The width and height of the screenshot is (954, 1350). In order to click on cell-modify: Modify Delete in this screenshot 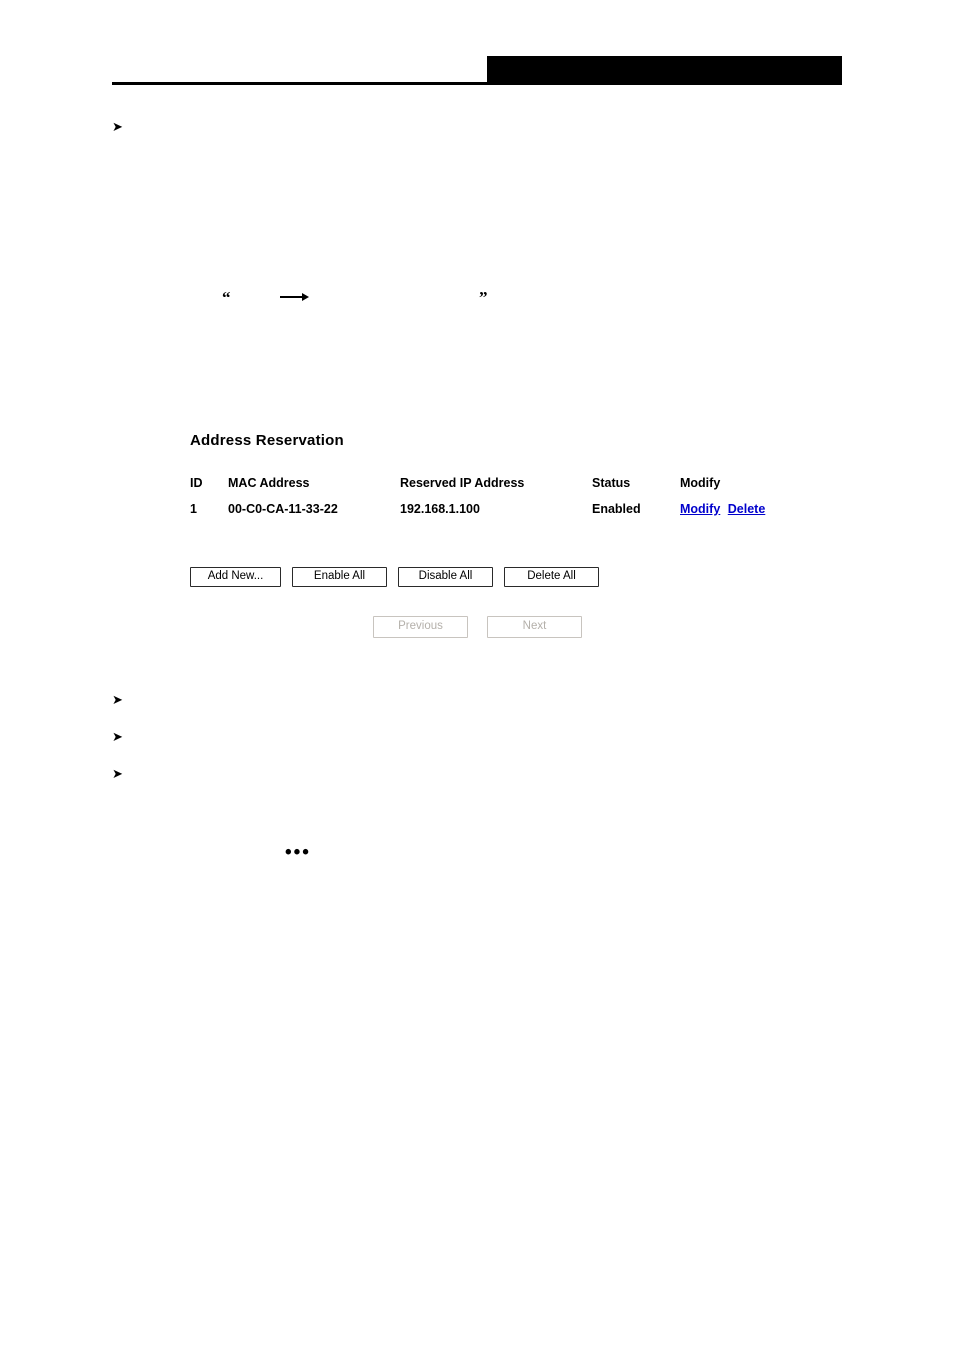, I will do `click(725, 509)`.